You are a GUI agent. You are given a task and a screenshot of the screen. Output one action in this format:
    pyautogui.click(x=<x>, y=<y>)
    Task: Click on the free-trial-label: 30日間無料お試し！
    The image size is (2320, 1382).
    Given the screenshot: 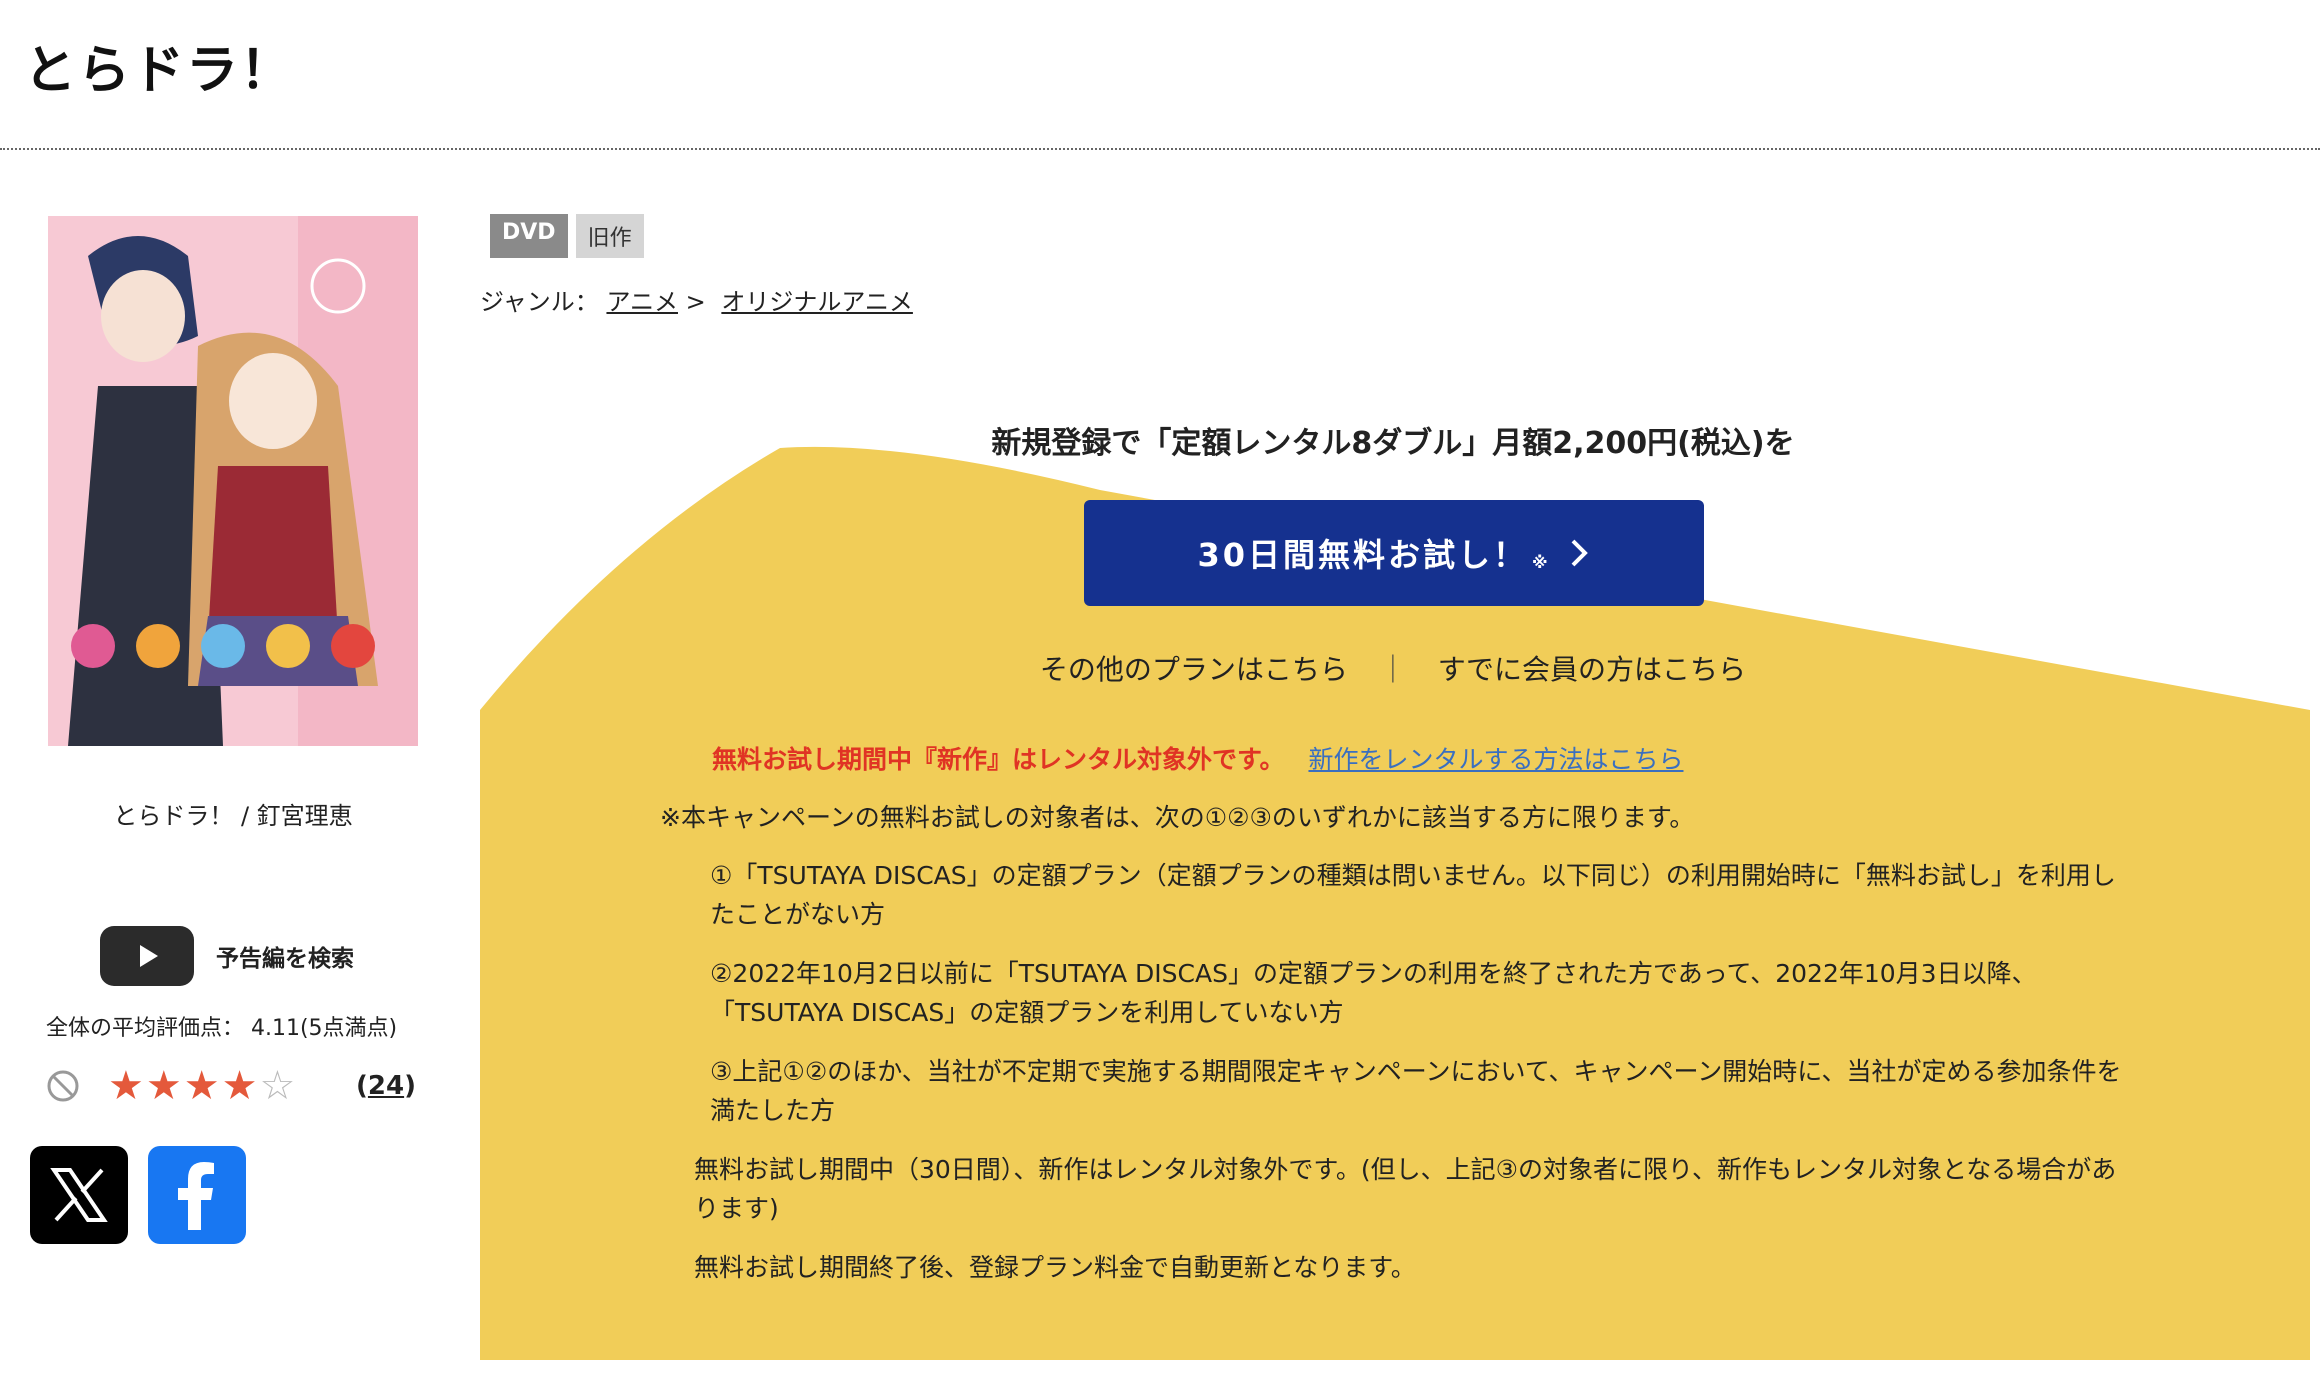 What is the action you would take?
    pyautogui.click(x=1362, y=555)
    